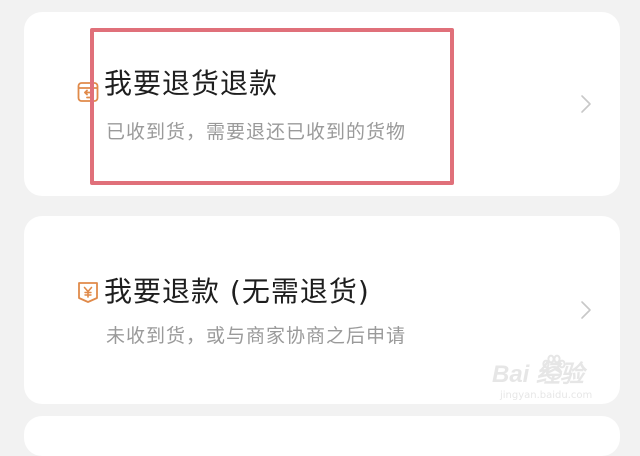  I want to click on option-subtitle: 已收到货，需要退还已收到的货物, so click(256, 132).